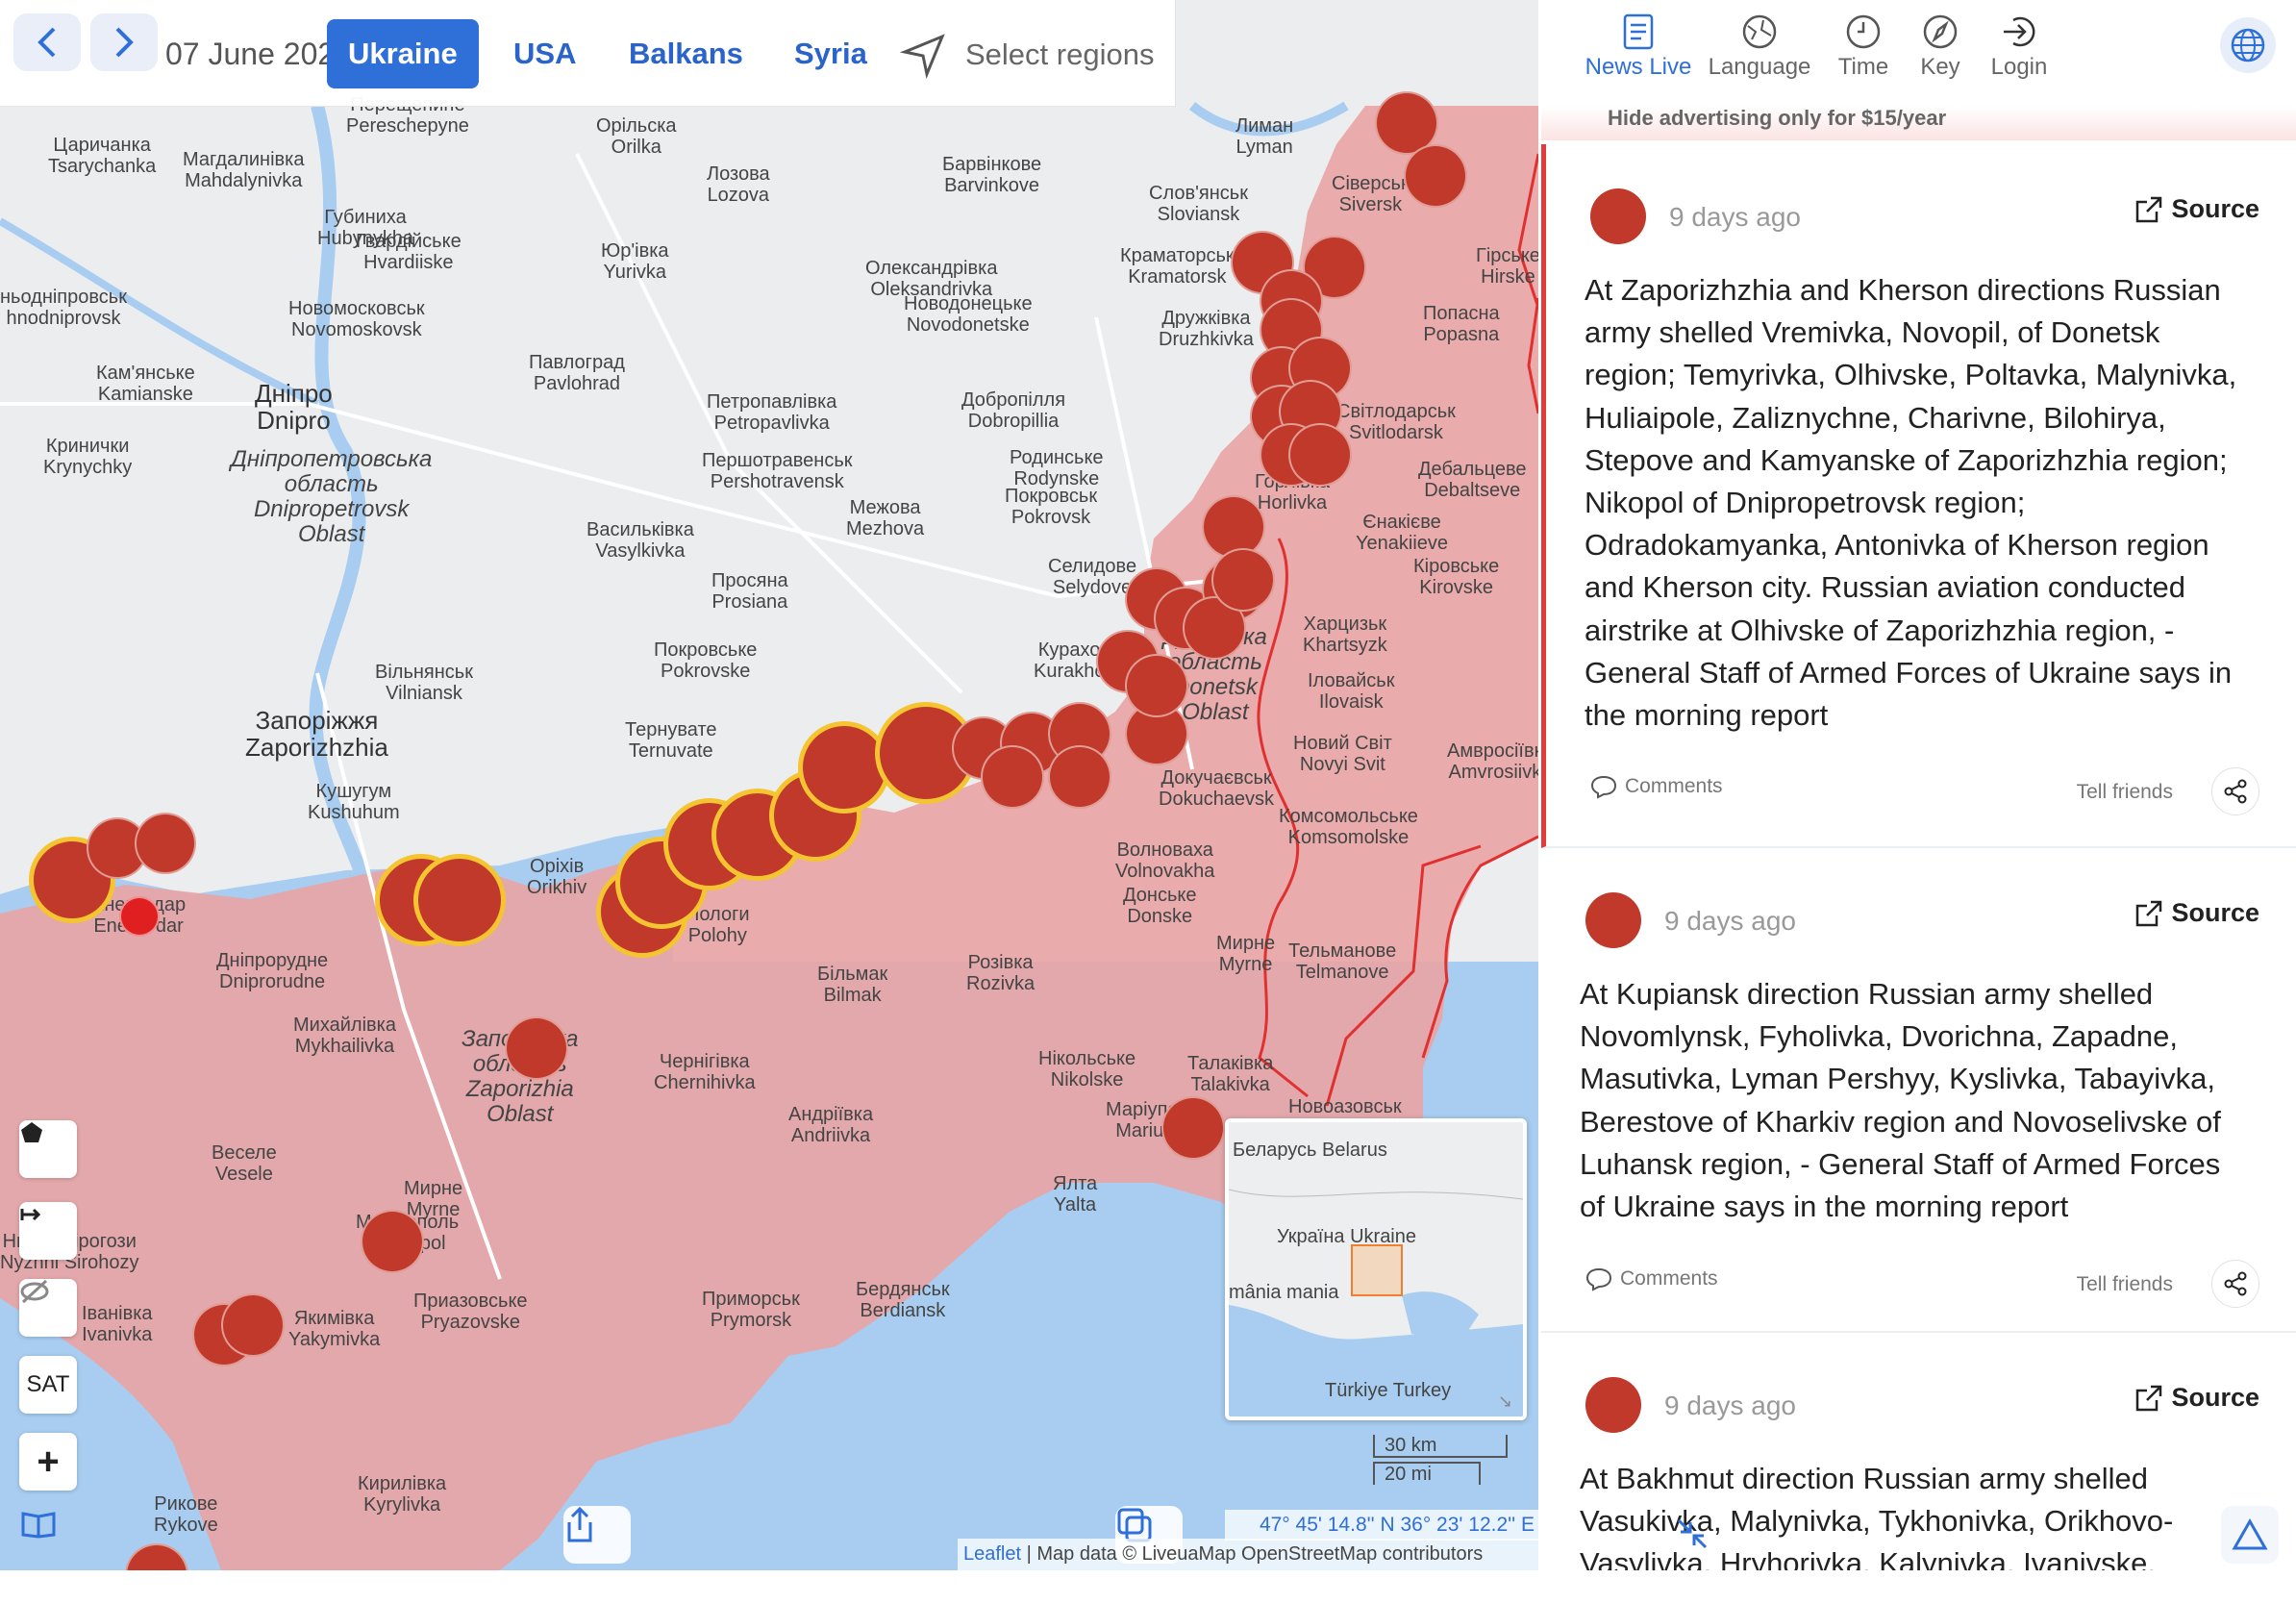 The height and width of the screenshot is (1604, 2296). Describe the element at coordinates (403, 53) in the screenshot. I see `region-ukraine: Ukraine` at that location.